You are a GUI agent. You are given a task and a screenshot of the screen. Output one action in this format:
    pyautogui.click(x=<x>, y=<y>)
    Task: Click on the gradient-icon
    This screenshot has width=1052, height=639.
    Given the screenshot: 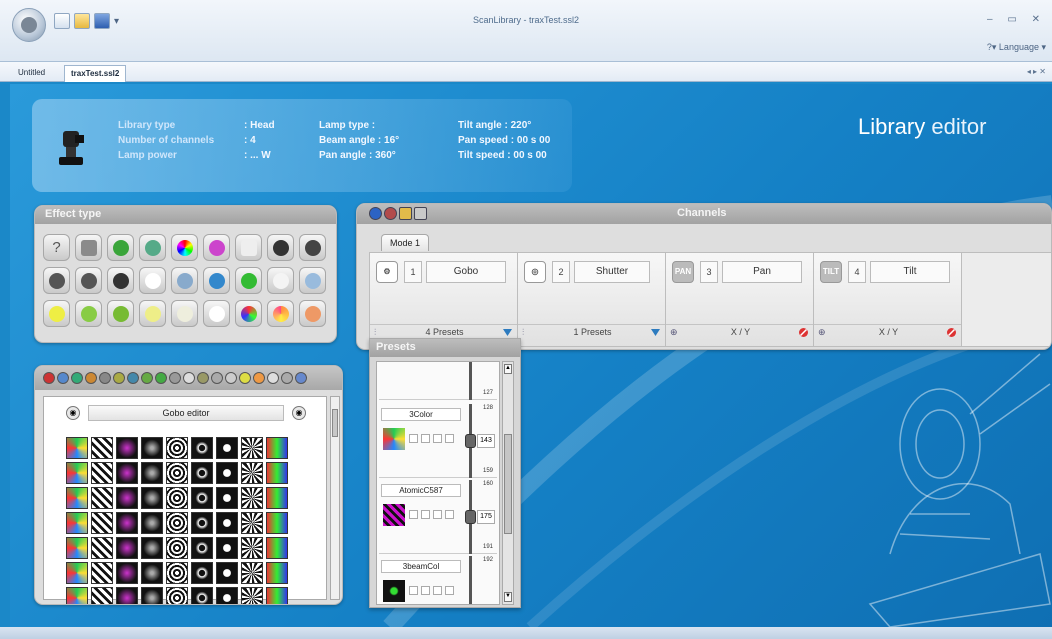 What is the action you would take?
    pyautogui.click(x=216, y=247)
    